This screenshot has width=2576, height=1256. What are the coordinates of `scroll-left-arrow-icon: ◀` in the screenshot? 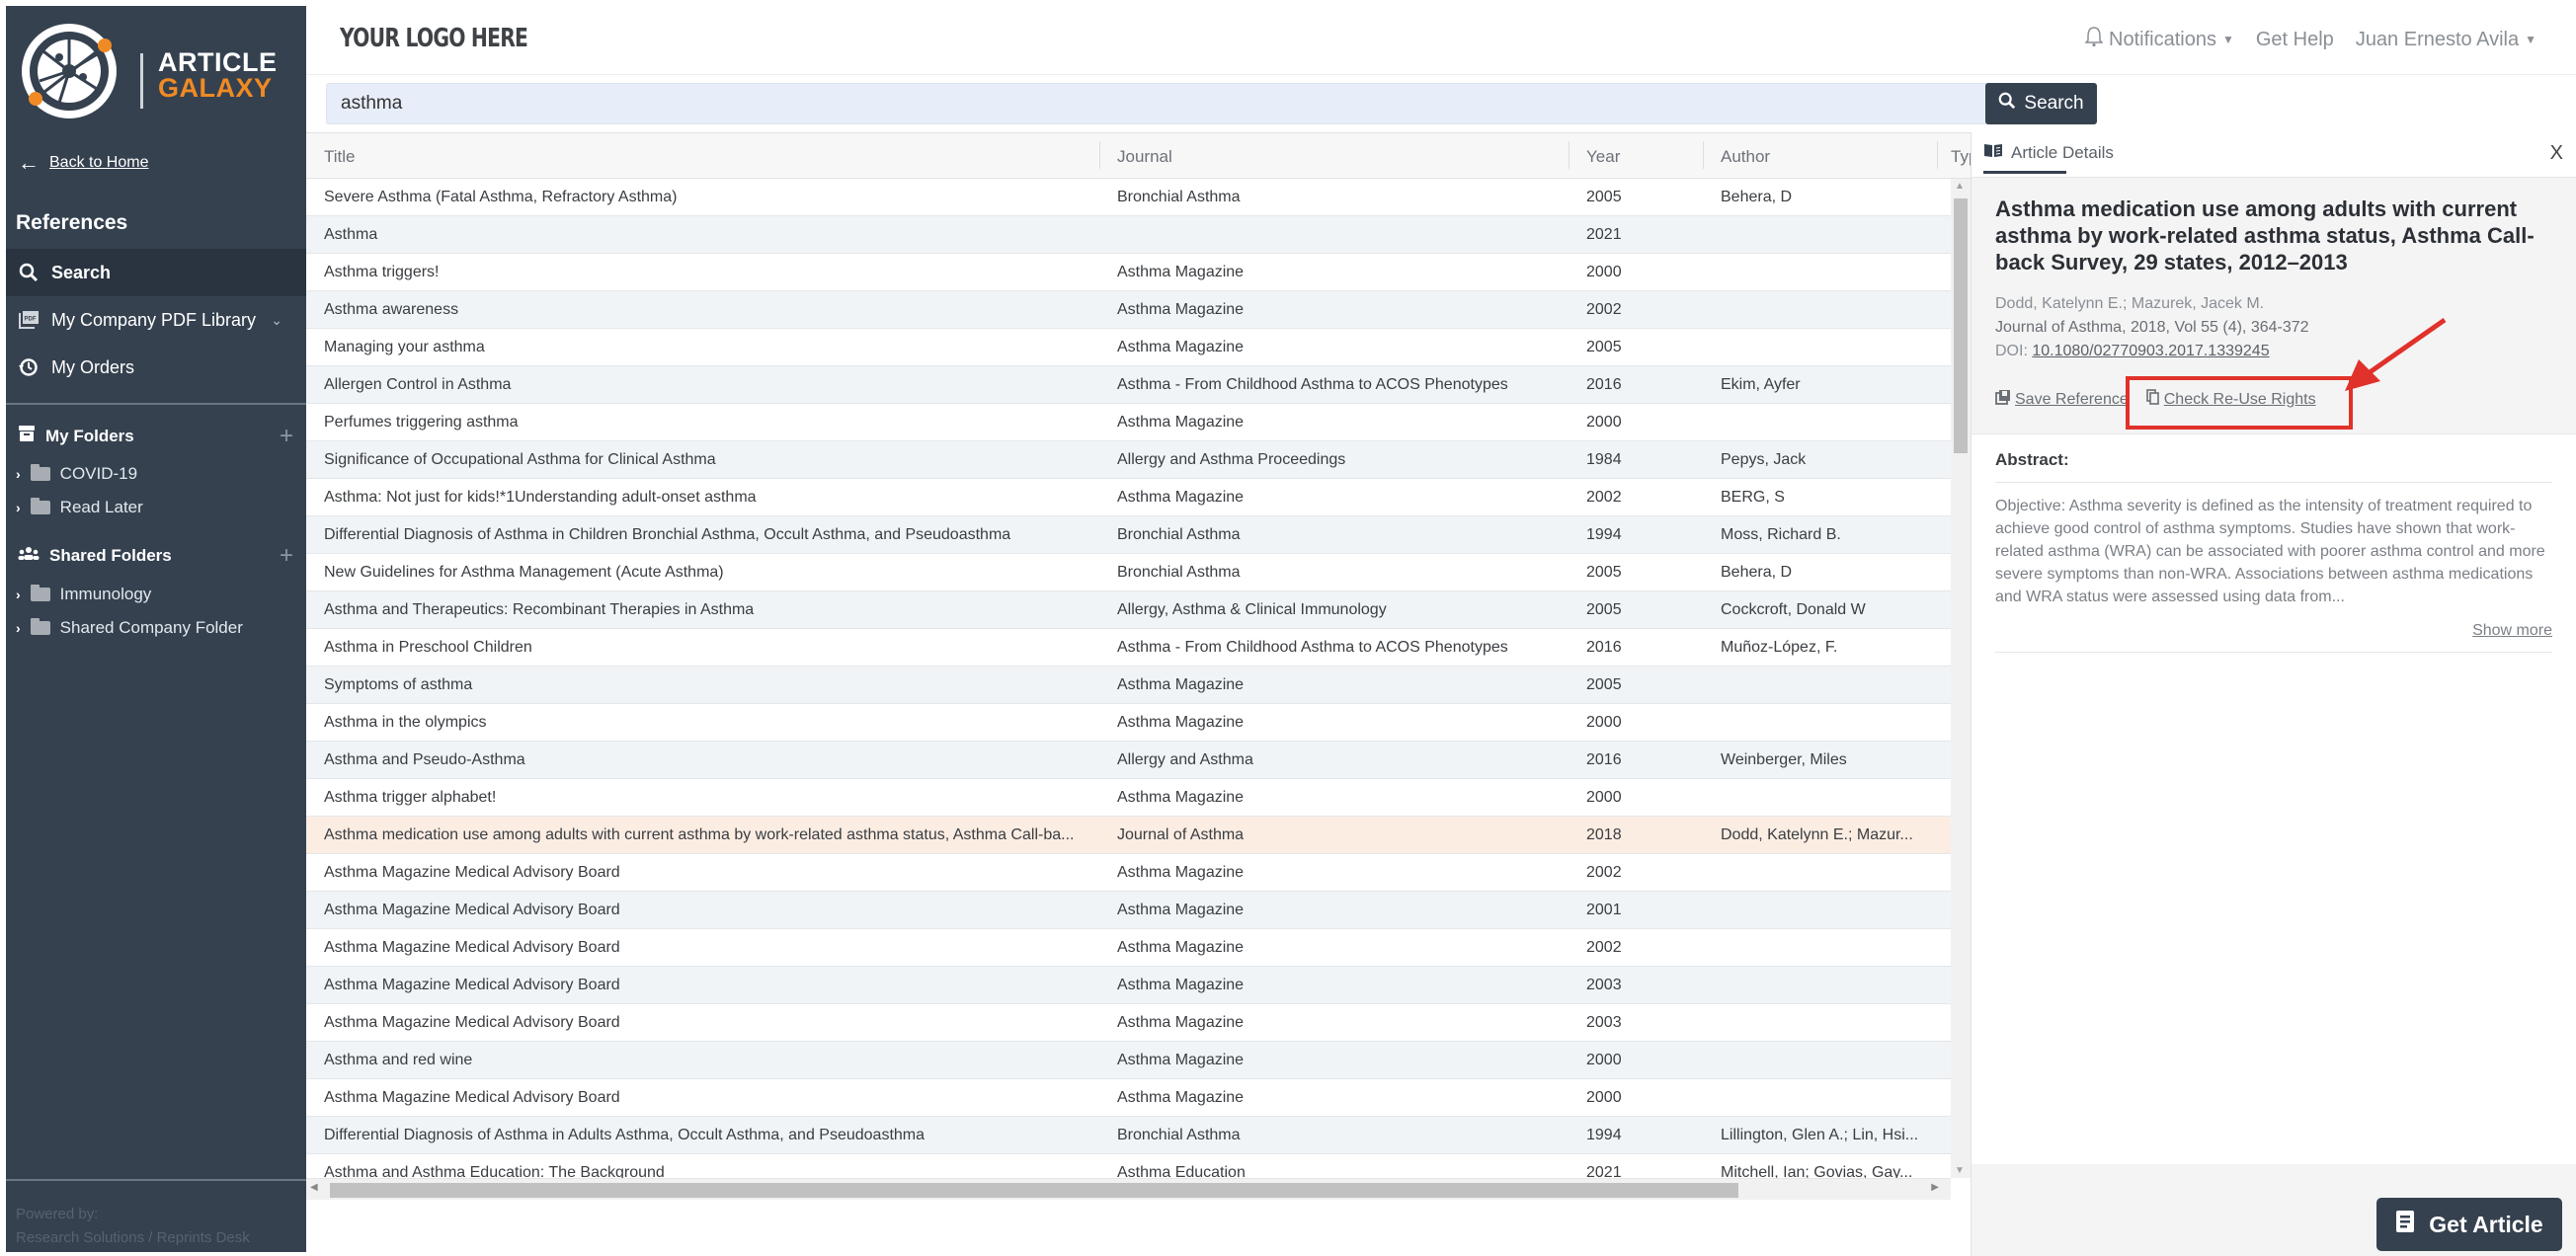 It's located at (314, 1187).